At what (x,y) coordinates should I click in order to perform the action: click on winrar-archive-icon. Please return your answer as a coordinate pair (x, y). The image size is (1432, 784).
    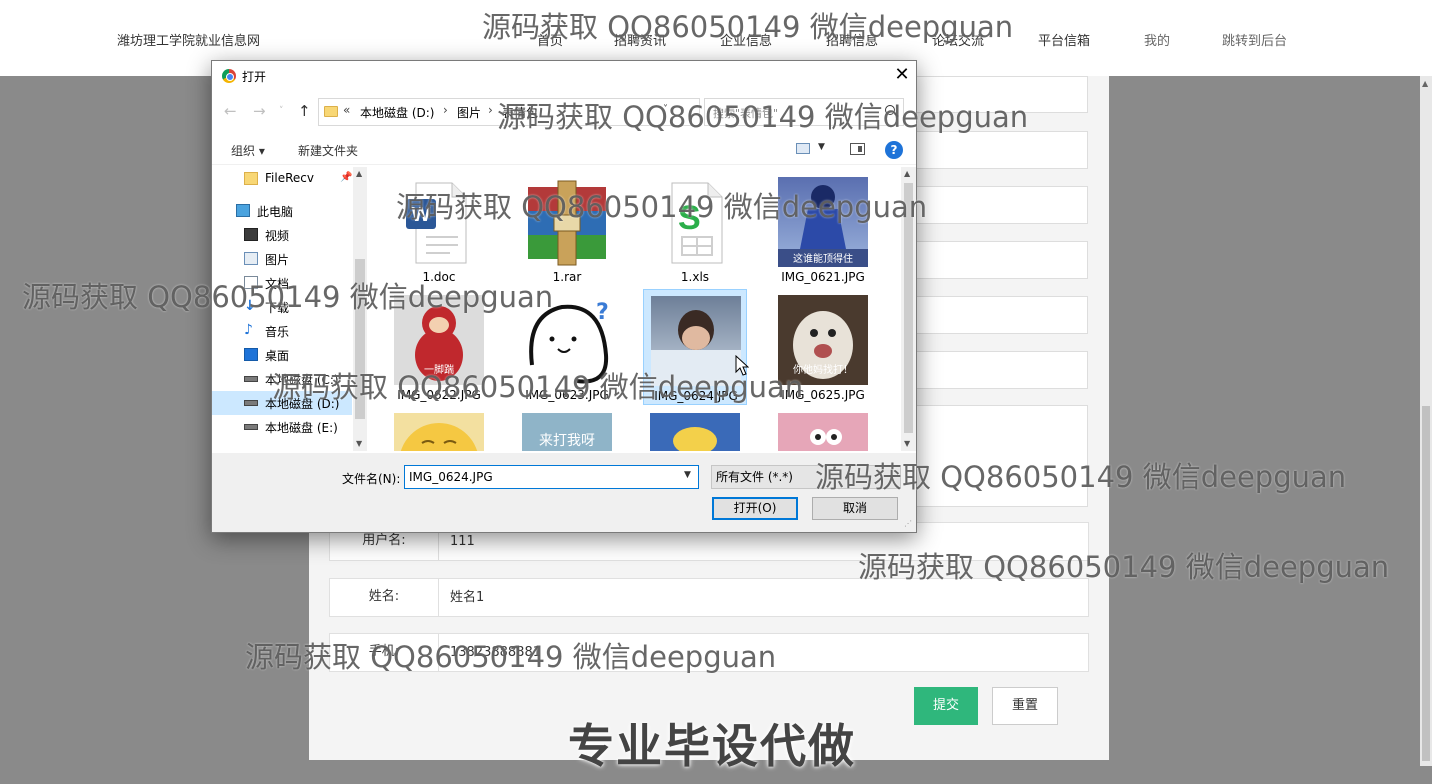
    Looking at the image, I should click on (567, 222).